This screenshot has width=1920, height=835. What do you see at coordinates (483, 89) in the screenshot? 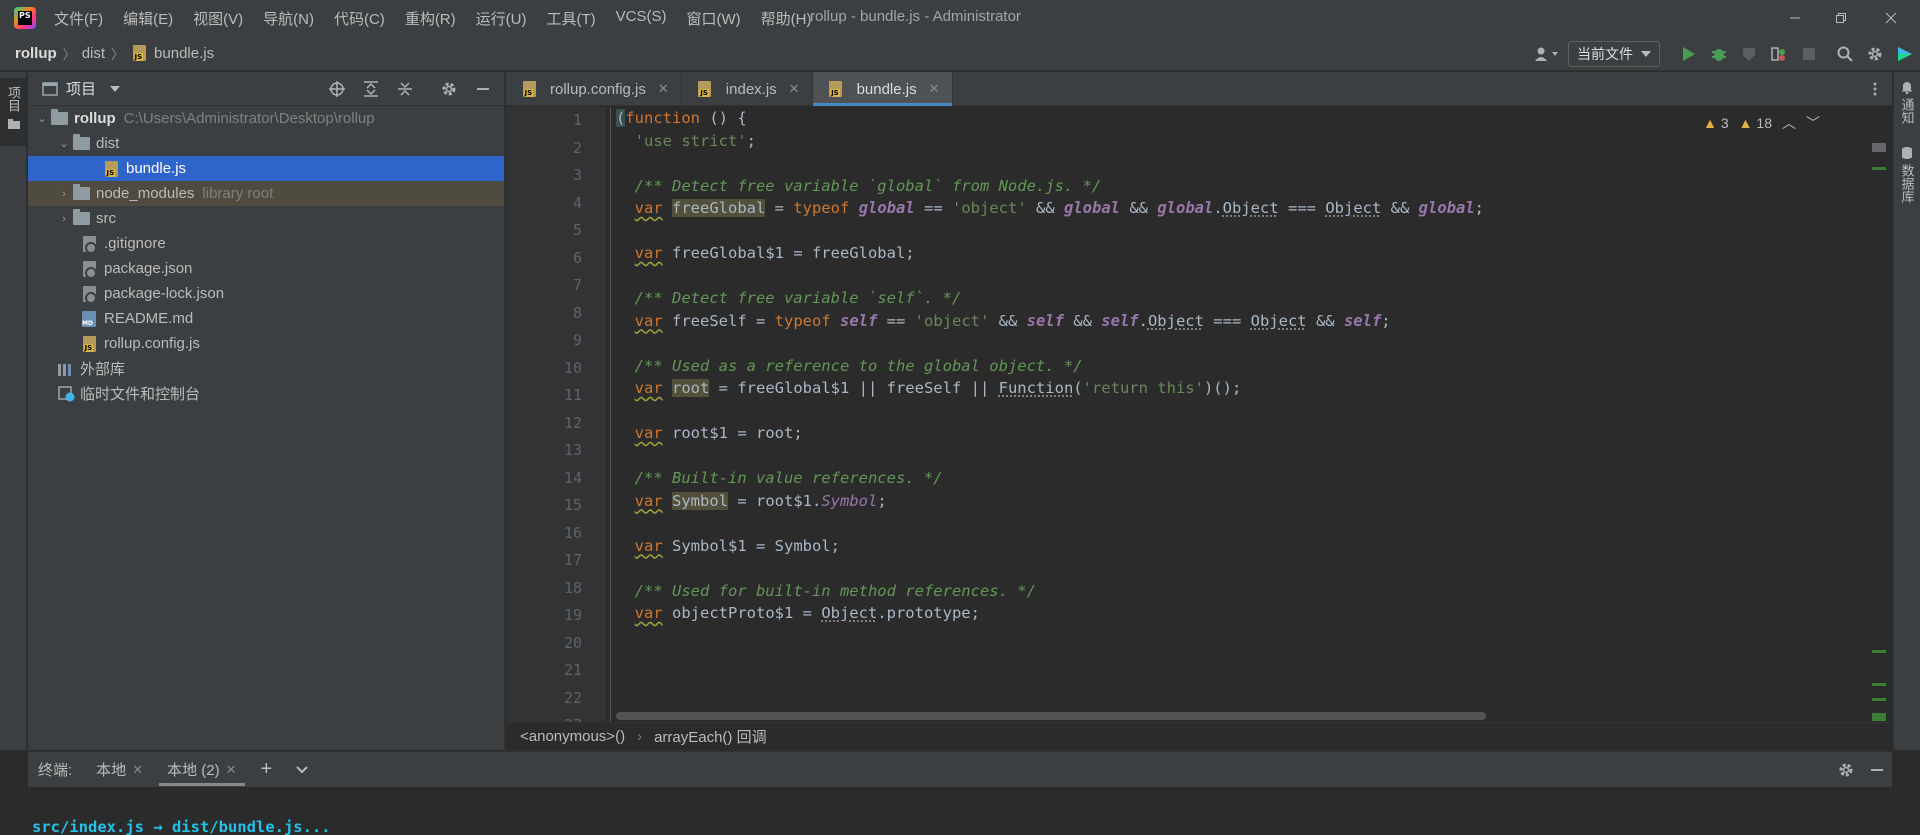
I see `hide-panel-button` at bounding box center [483, 89].